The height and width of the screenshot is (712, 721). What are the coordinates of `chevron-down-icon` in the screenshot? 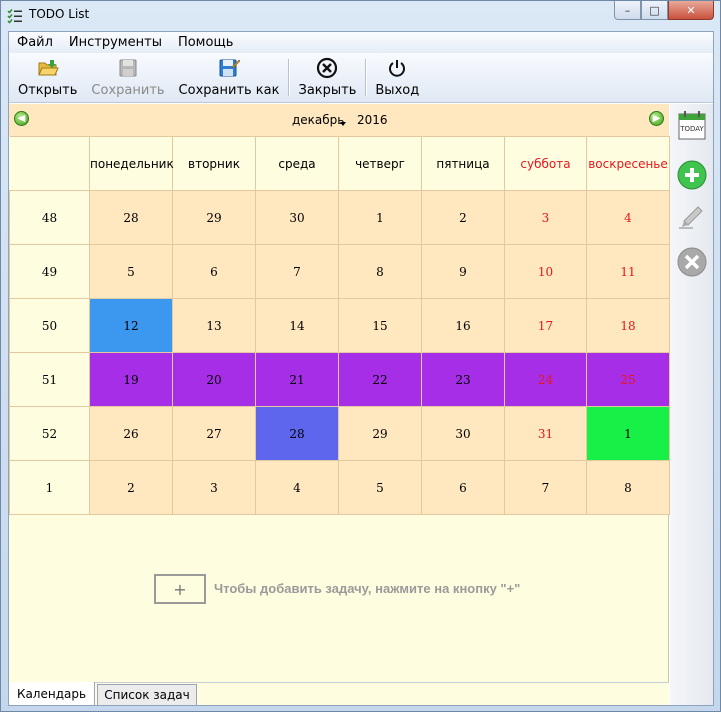 It's located at (343, 124).